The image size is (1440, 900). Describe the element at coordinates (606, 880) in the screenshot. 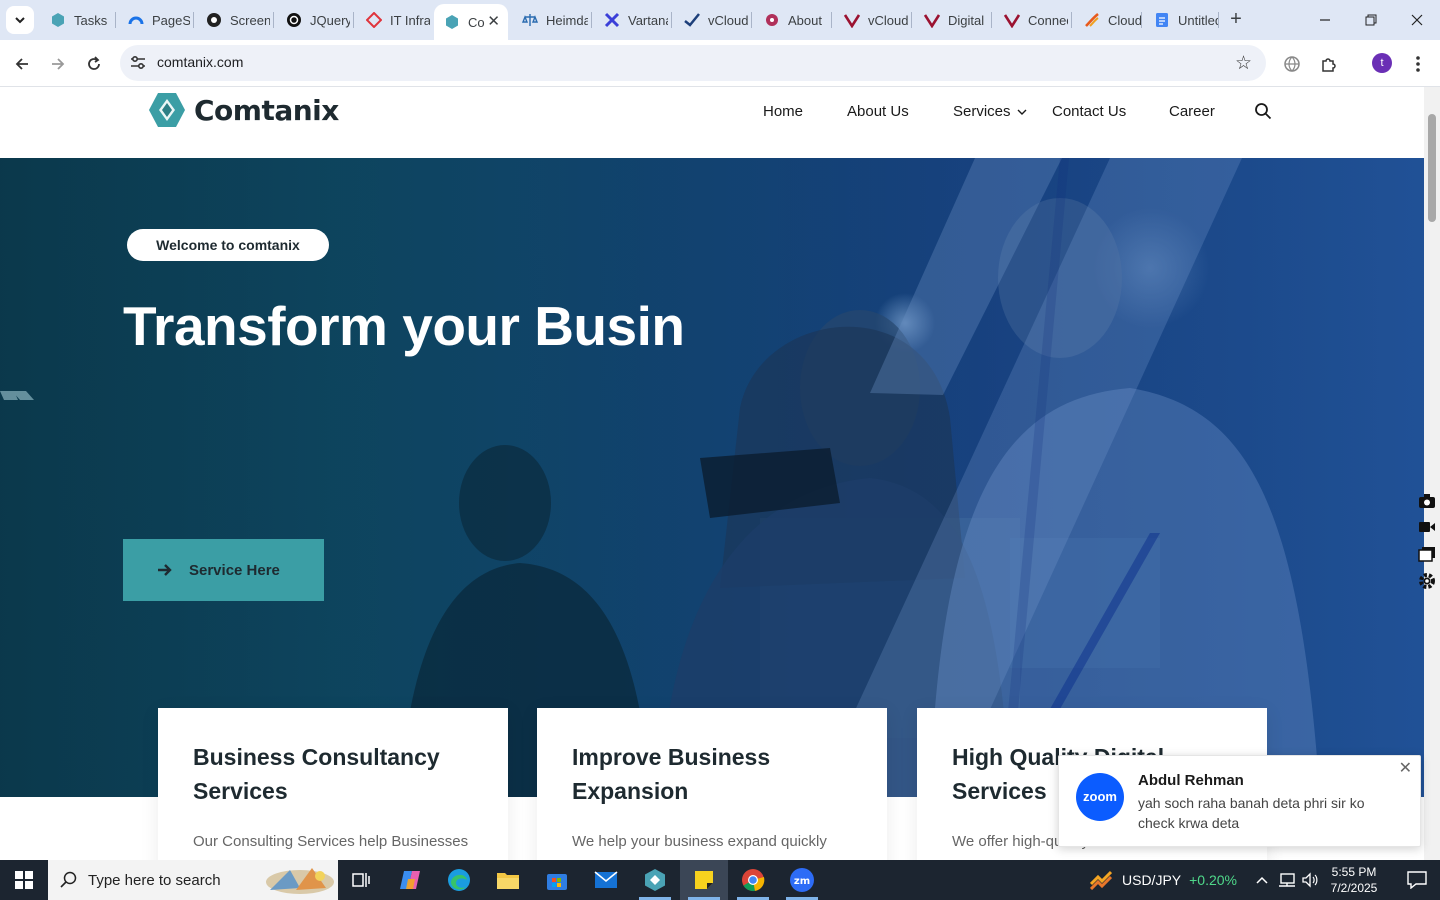

I see `mail-app` at that location.